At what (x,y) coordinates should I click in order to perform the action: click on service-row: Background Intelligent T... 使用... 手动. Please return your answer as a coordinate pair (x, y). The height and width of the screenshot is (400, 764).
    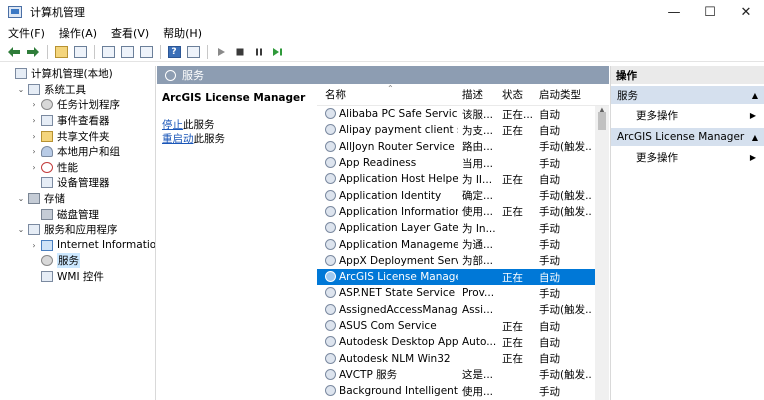
    Looking at the image, I should click on (463, 391).